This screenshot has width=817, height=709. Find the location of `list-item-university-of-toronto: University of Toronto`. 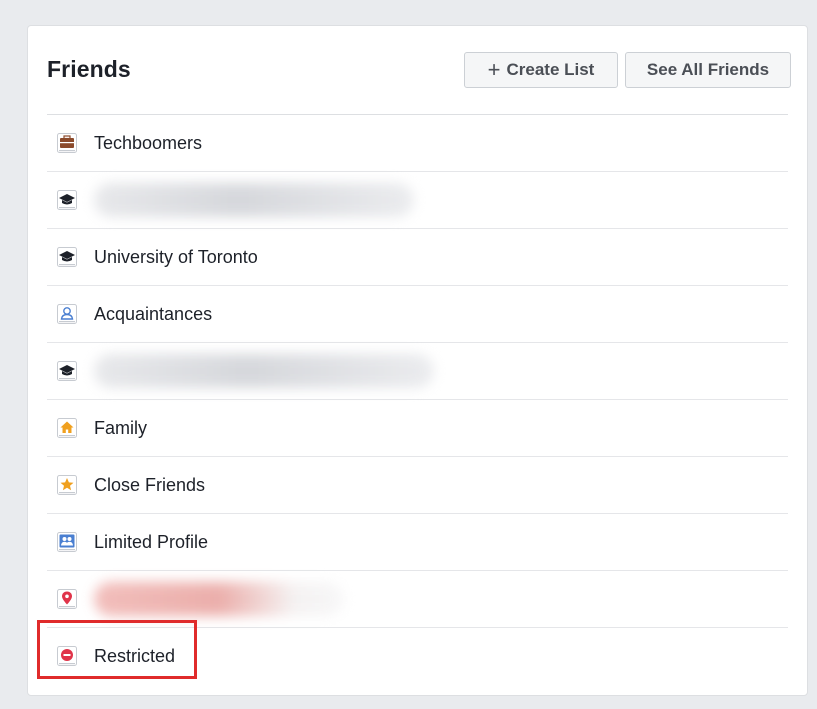

list-item-university-of-toronto: University of Toronto is located at coordinates (417, 257).